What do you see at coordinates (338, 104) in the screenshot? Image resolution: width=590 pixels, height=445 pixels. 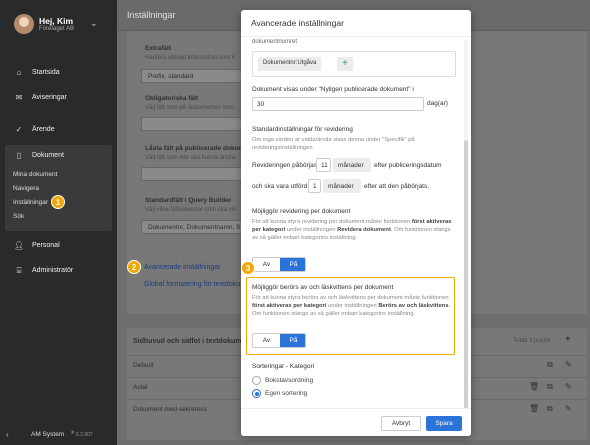 I see `recent-days-input: 30` at bounding box center [338, 104].